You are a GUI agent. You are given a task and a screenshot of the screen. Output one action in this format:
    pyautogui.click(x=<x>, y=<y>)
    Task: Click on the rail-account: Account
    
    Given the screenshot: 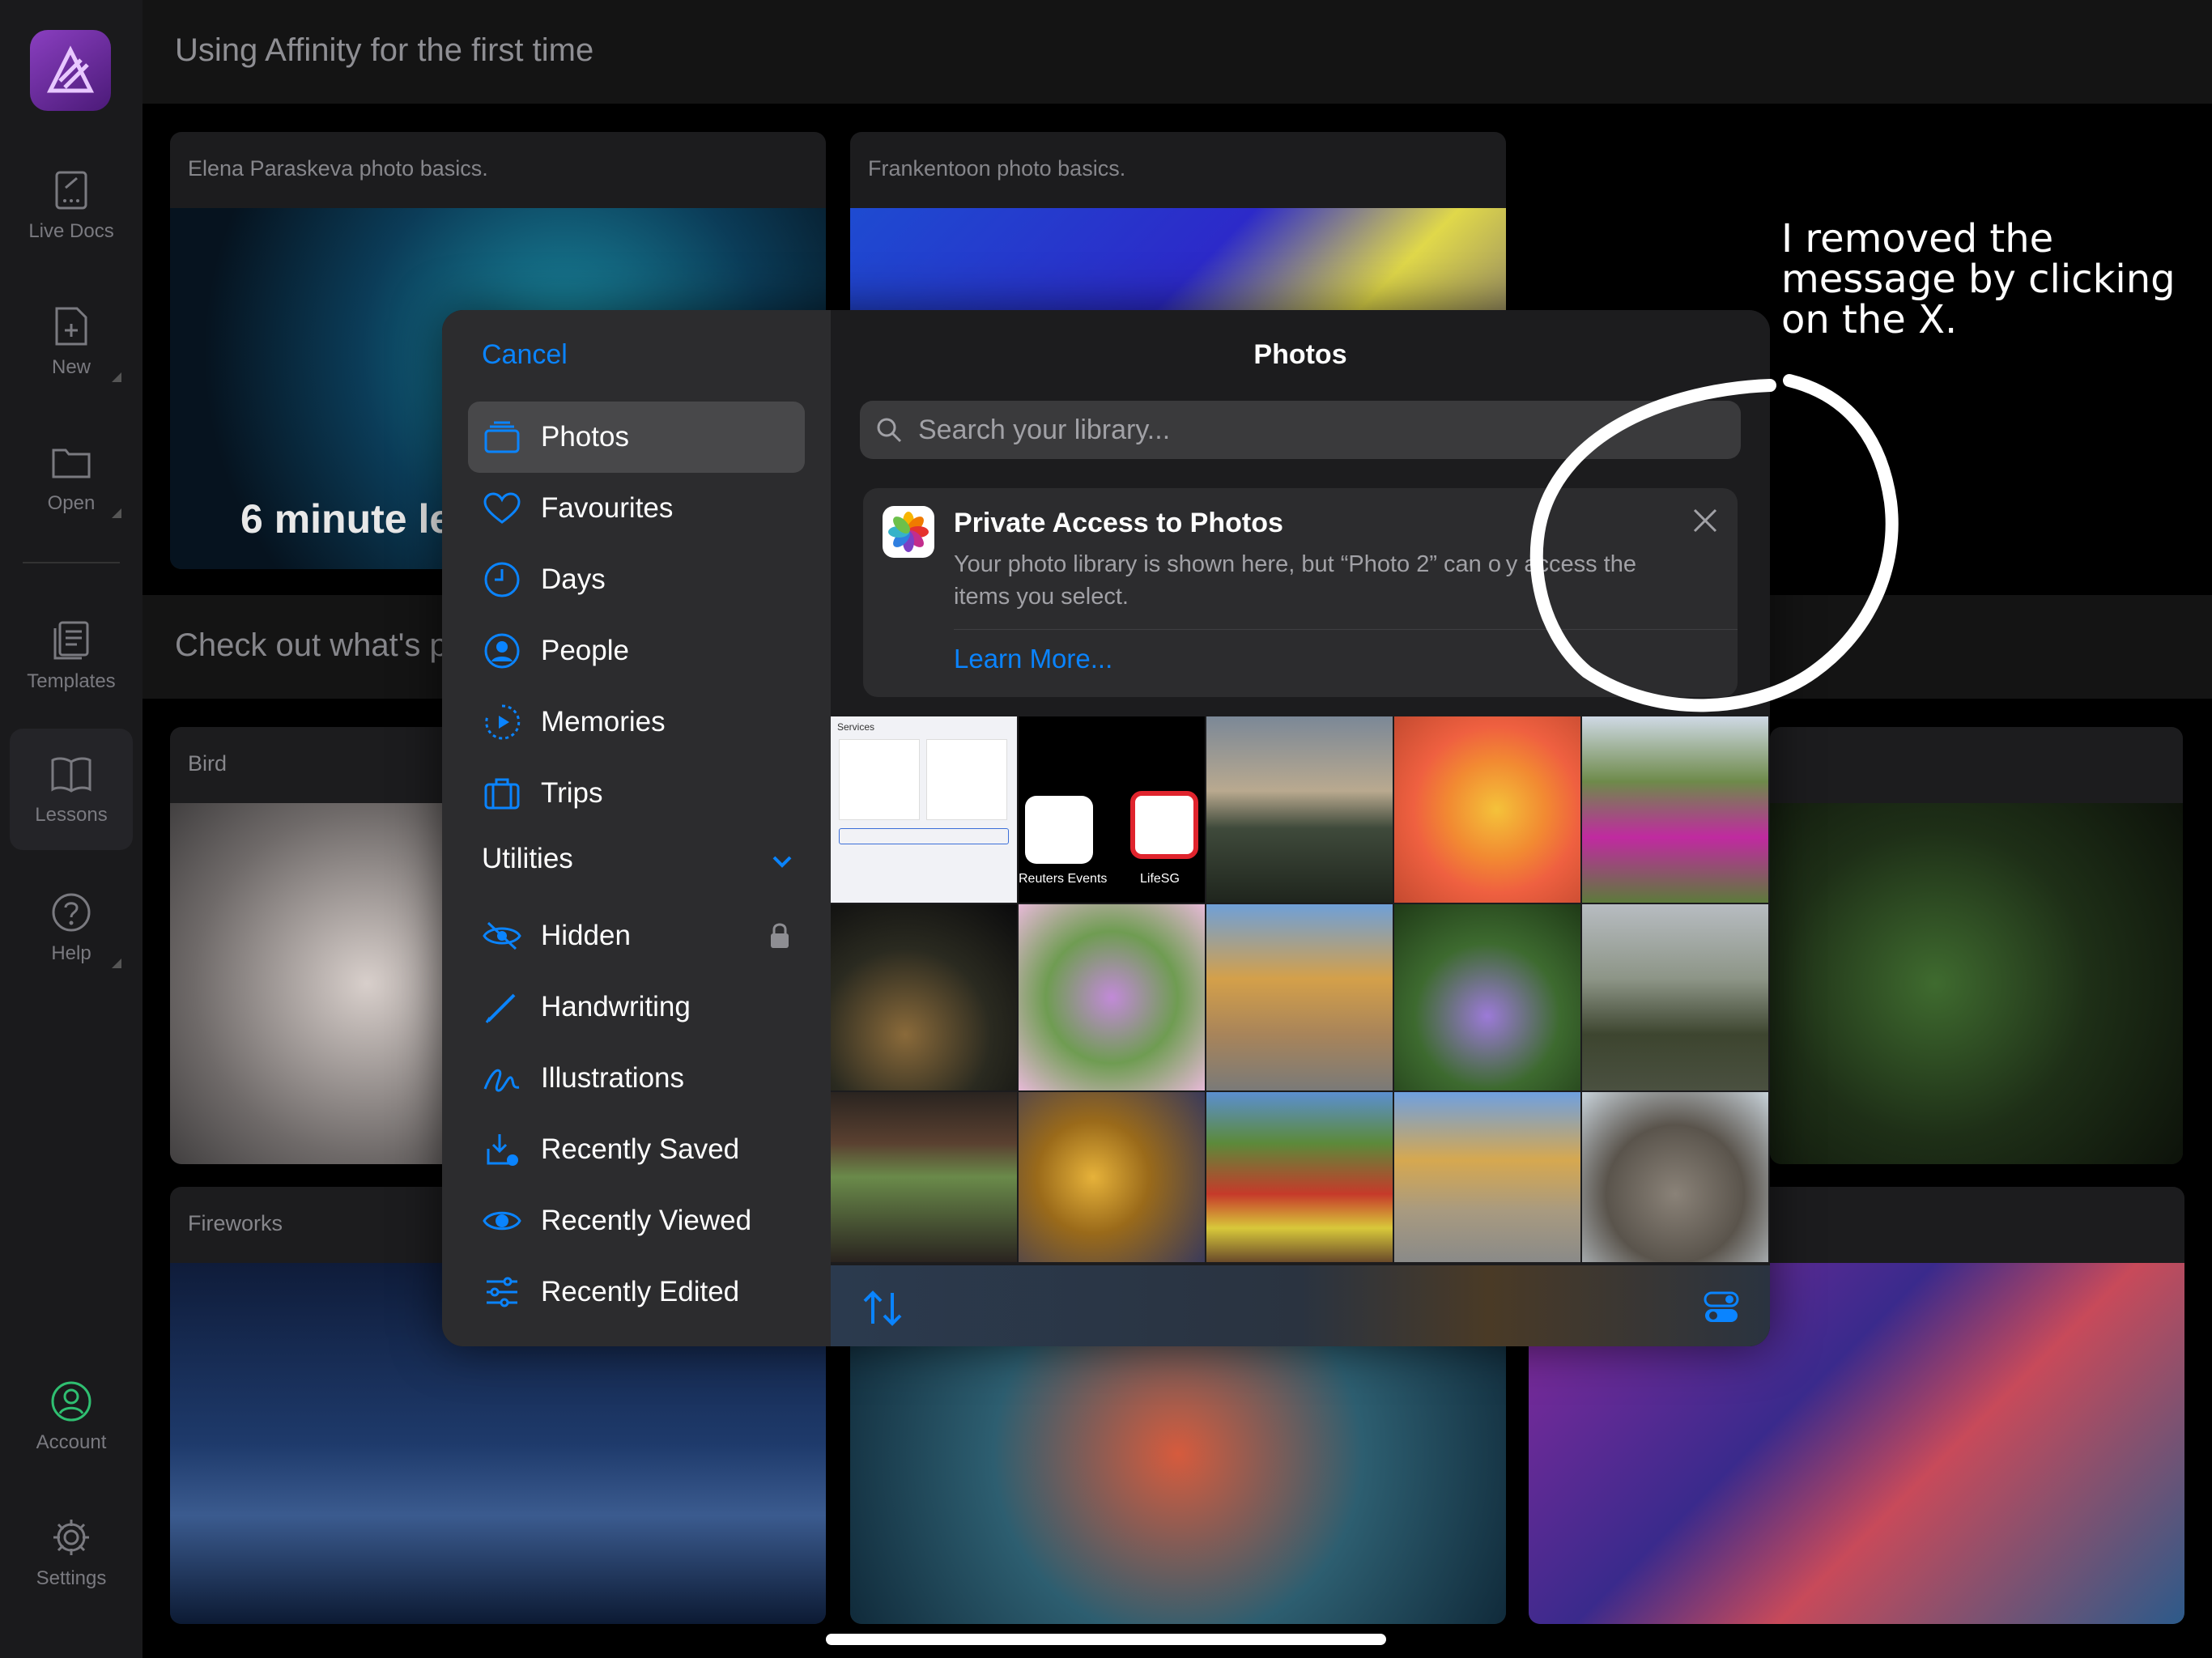 What is the action you would take?
    pyautogui.click(x=72, y=1416)
    